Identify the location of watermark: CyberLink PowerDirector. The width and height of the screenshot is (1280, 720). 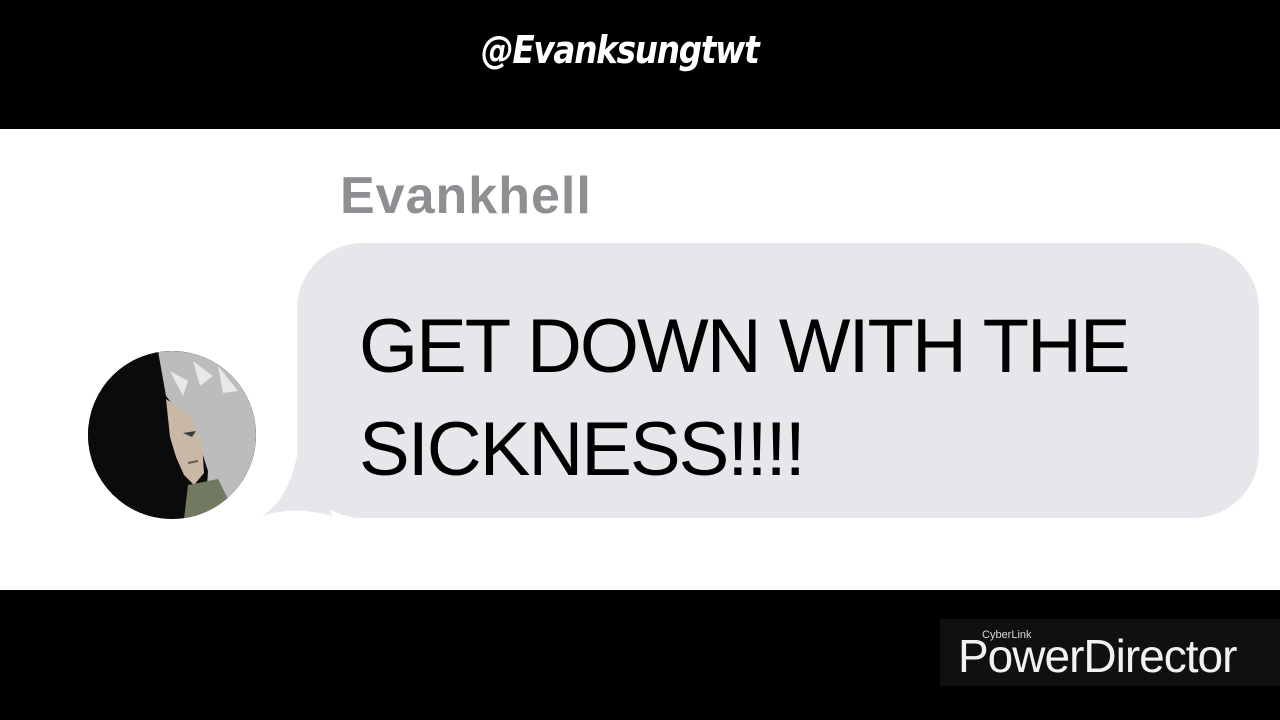
(1110, 652).